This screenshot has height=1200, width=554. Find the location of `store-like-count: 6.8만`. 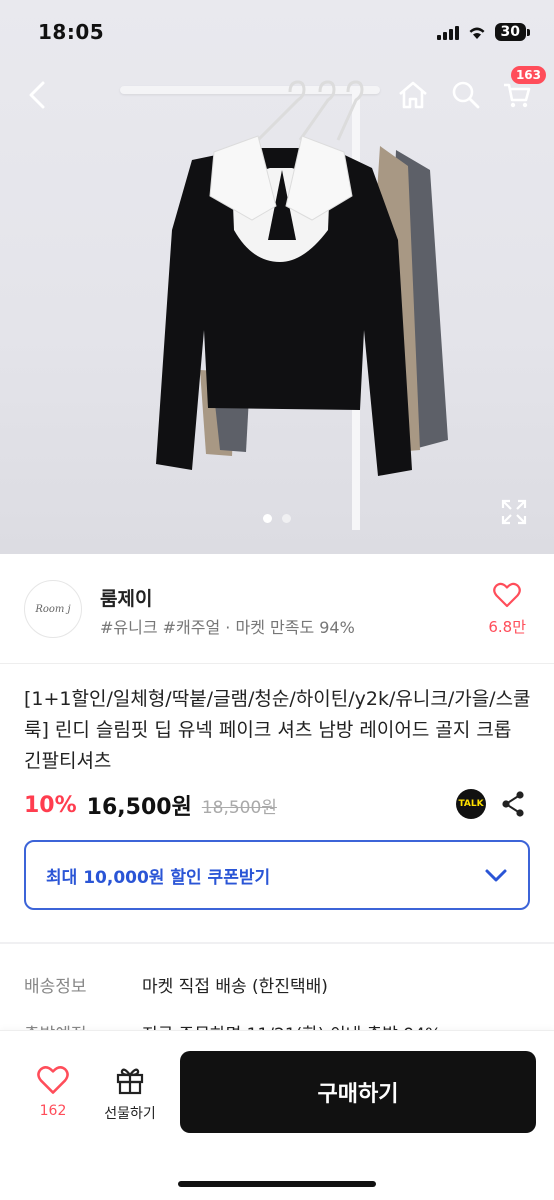

store-like-count: 6.8만 is located at coordinates (507, 627).